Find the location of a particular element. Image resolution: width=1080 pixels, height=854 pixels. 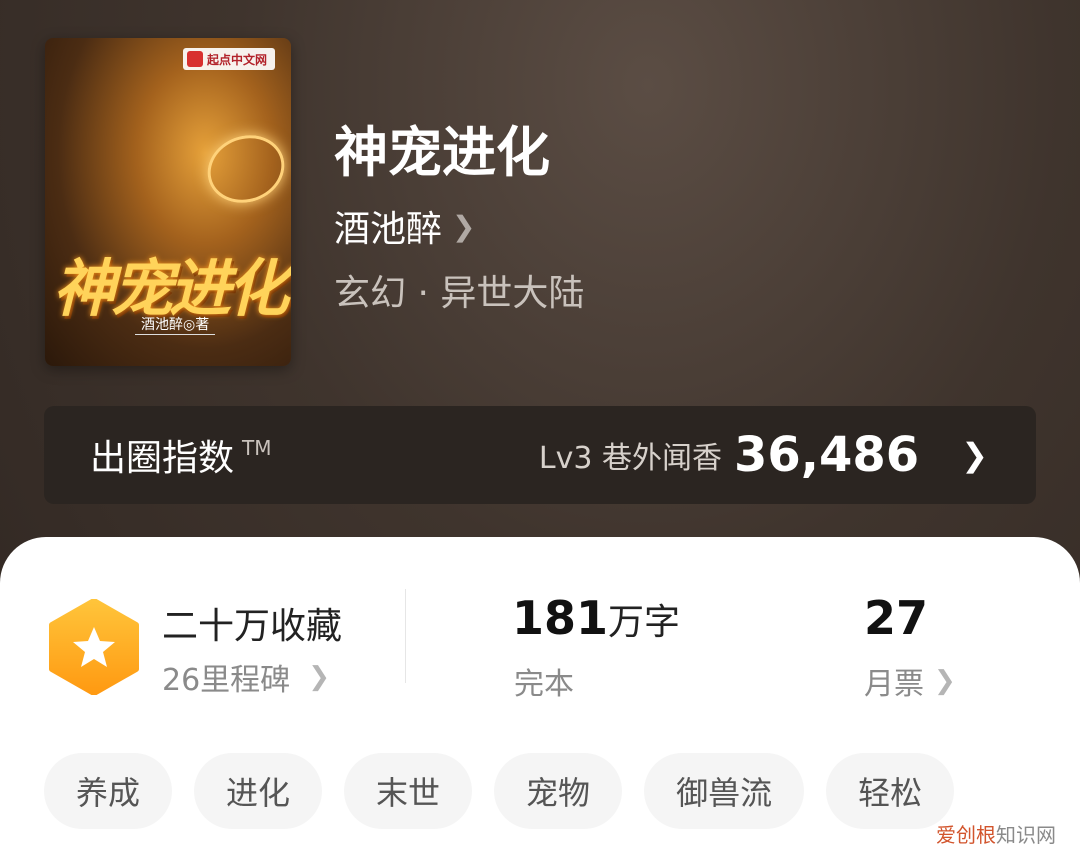

watermark-suffix: 知识网 is located at coordinates (1026, 835).